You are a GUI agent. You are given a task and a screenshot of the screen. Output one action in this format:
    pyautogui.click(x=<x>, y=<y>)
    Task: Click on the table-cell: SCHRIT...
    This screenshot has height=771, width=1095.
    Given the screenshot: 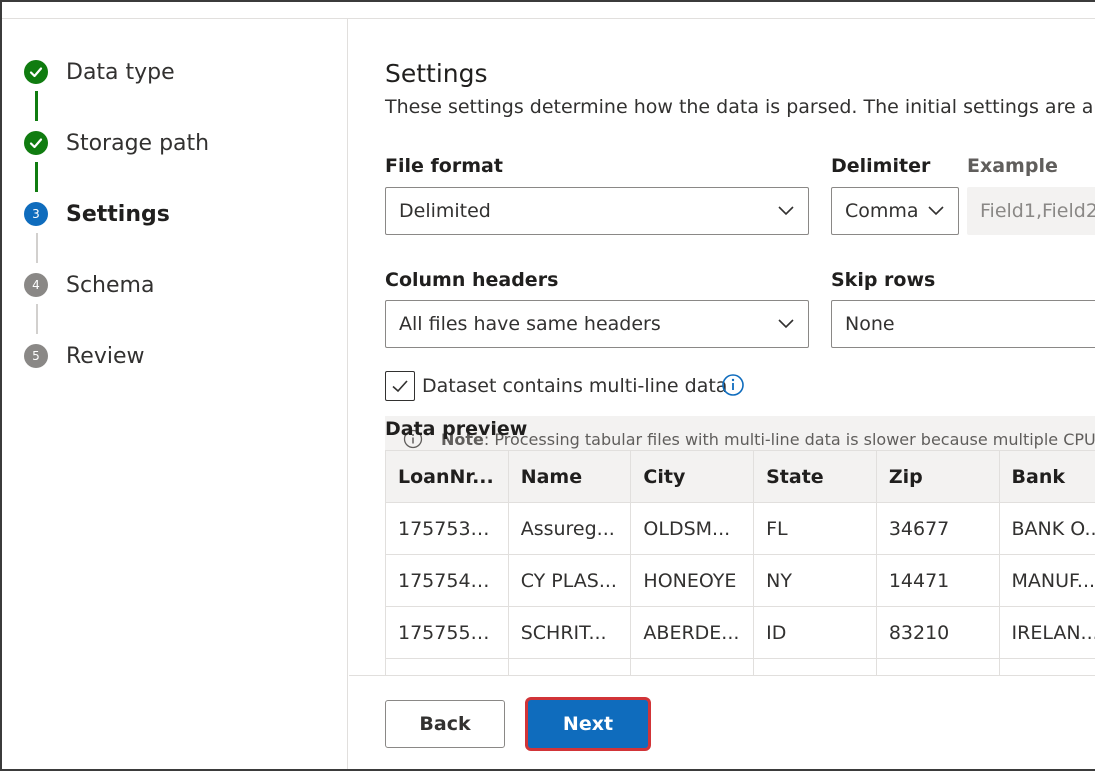 What is the action you would take?
    pyautogui.click(x=569, y=632)
    